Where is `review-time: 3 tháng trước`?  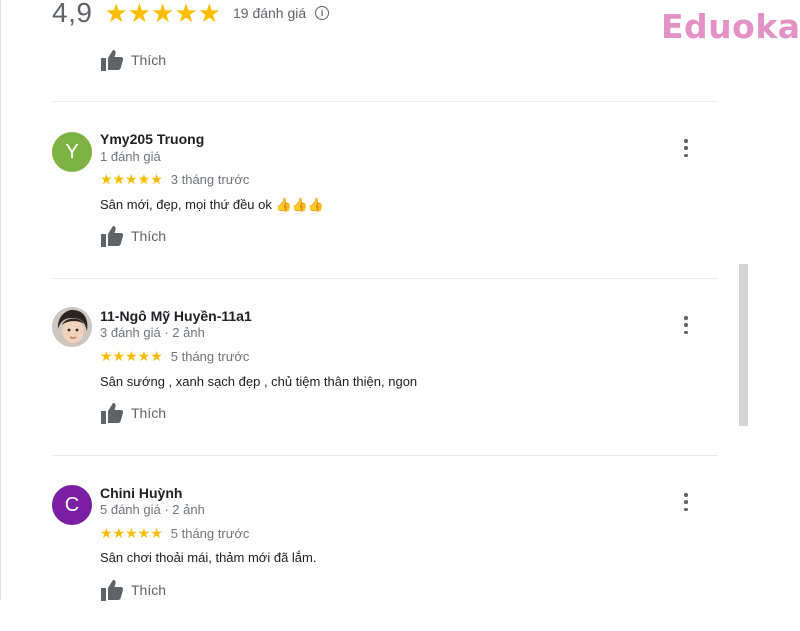 review-time: 3 tháng trước is located at coordinates (210, 179).